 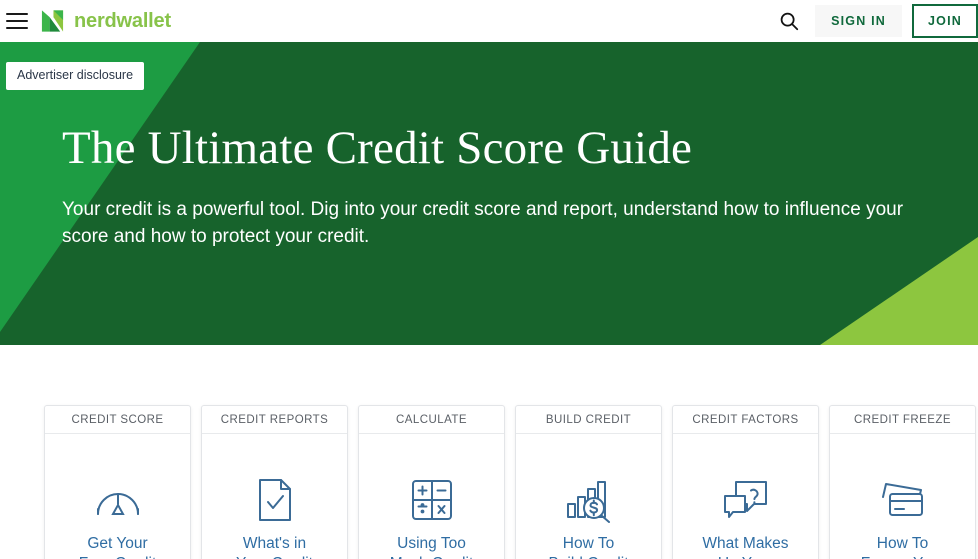 I want to click on speech-bubbles-question-icon, so click(x=746, y=500).